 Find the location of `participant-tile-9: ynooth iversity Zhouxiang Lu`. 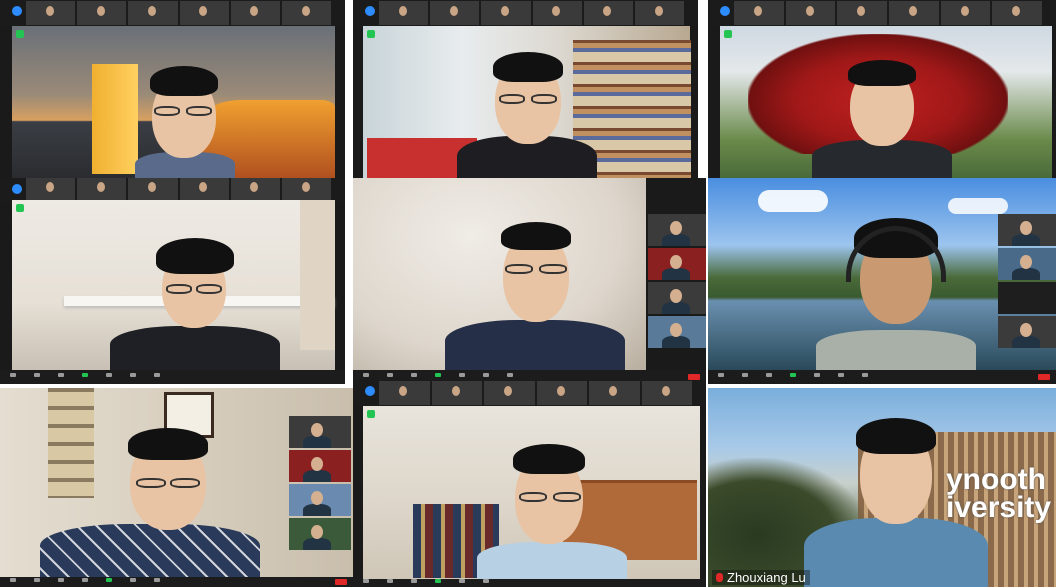

participant-tile-9: ynooth iversity Zhouxiang Lu is located at coordinates (882, 487).